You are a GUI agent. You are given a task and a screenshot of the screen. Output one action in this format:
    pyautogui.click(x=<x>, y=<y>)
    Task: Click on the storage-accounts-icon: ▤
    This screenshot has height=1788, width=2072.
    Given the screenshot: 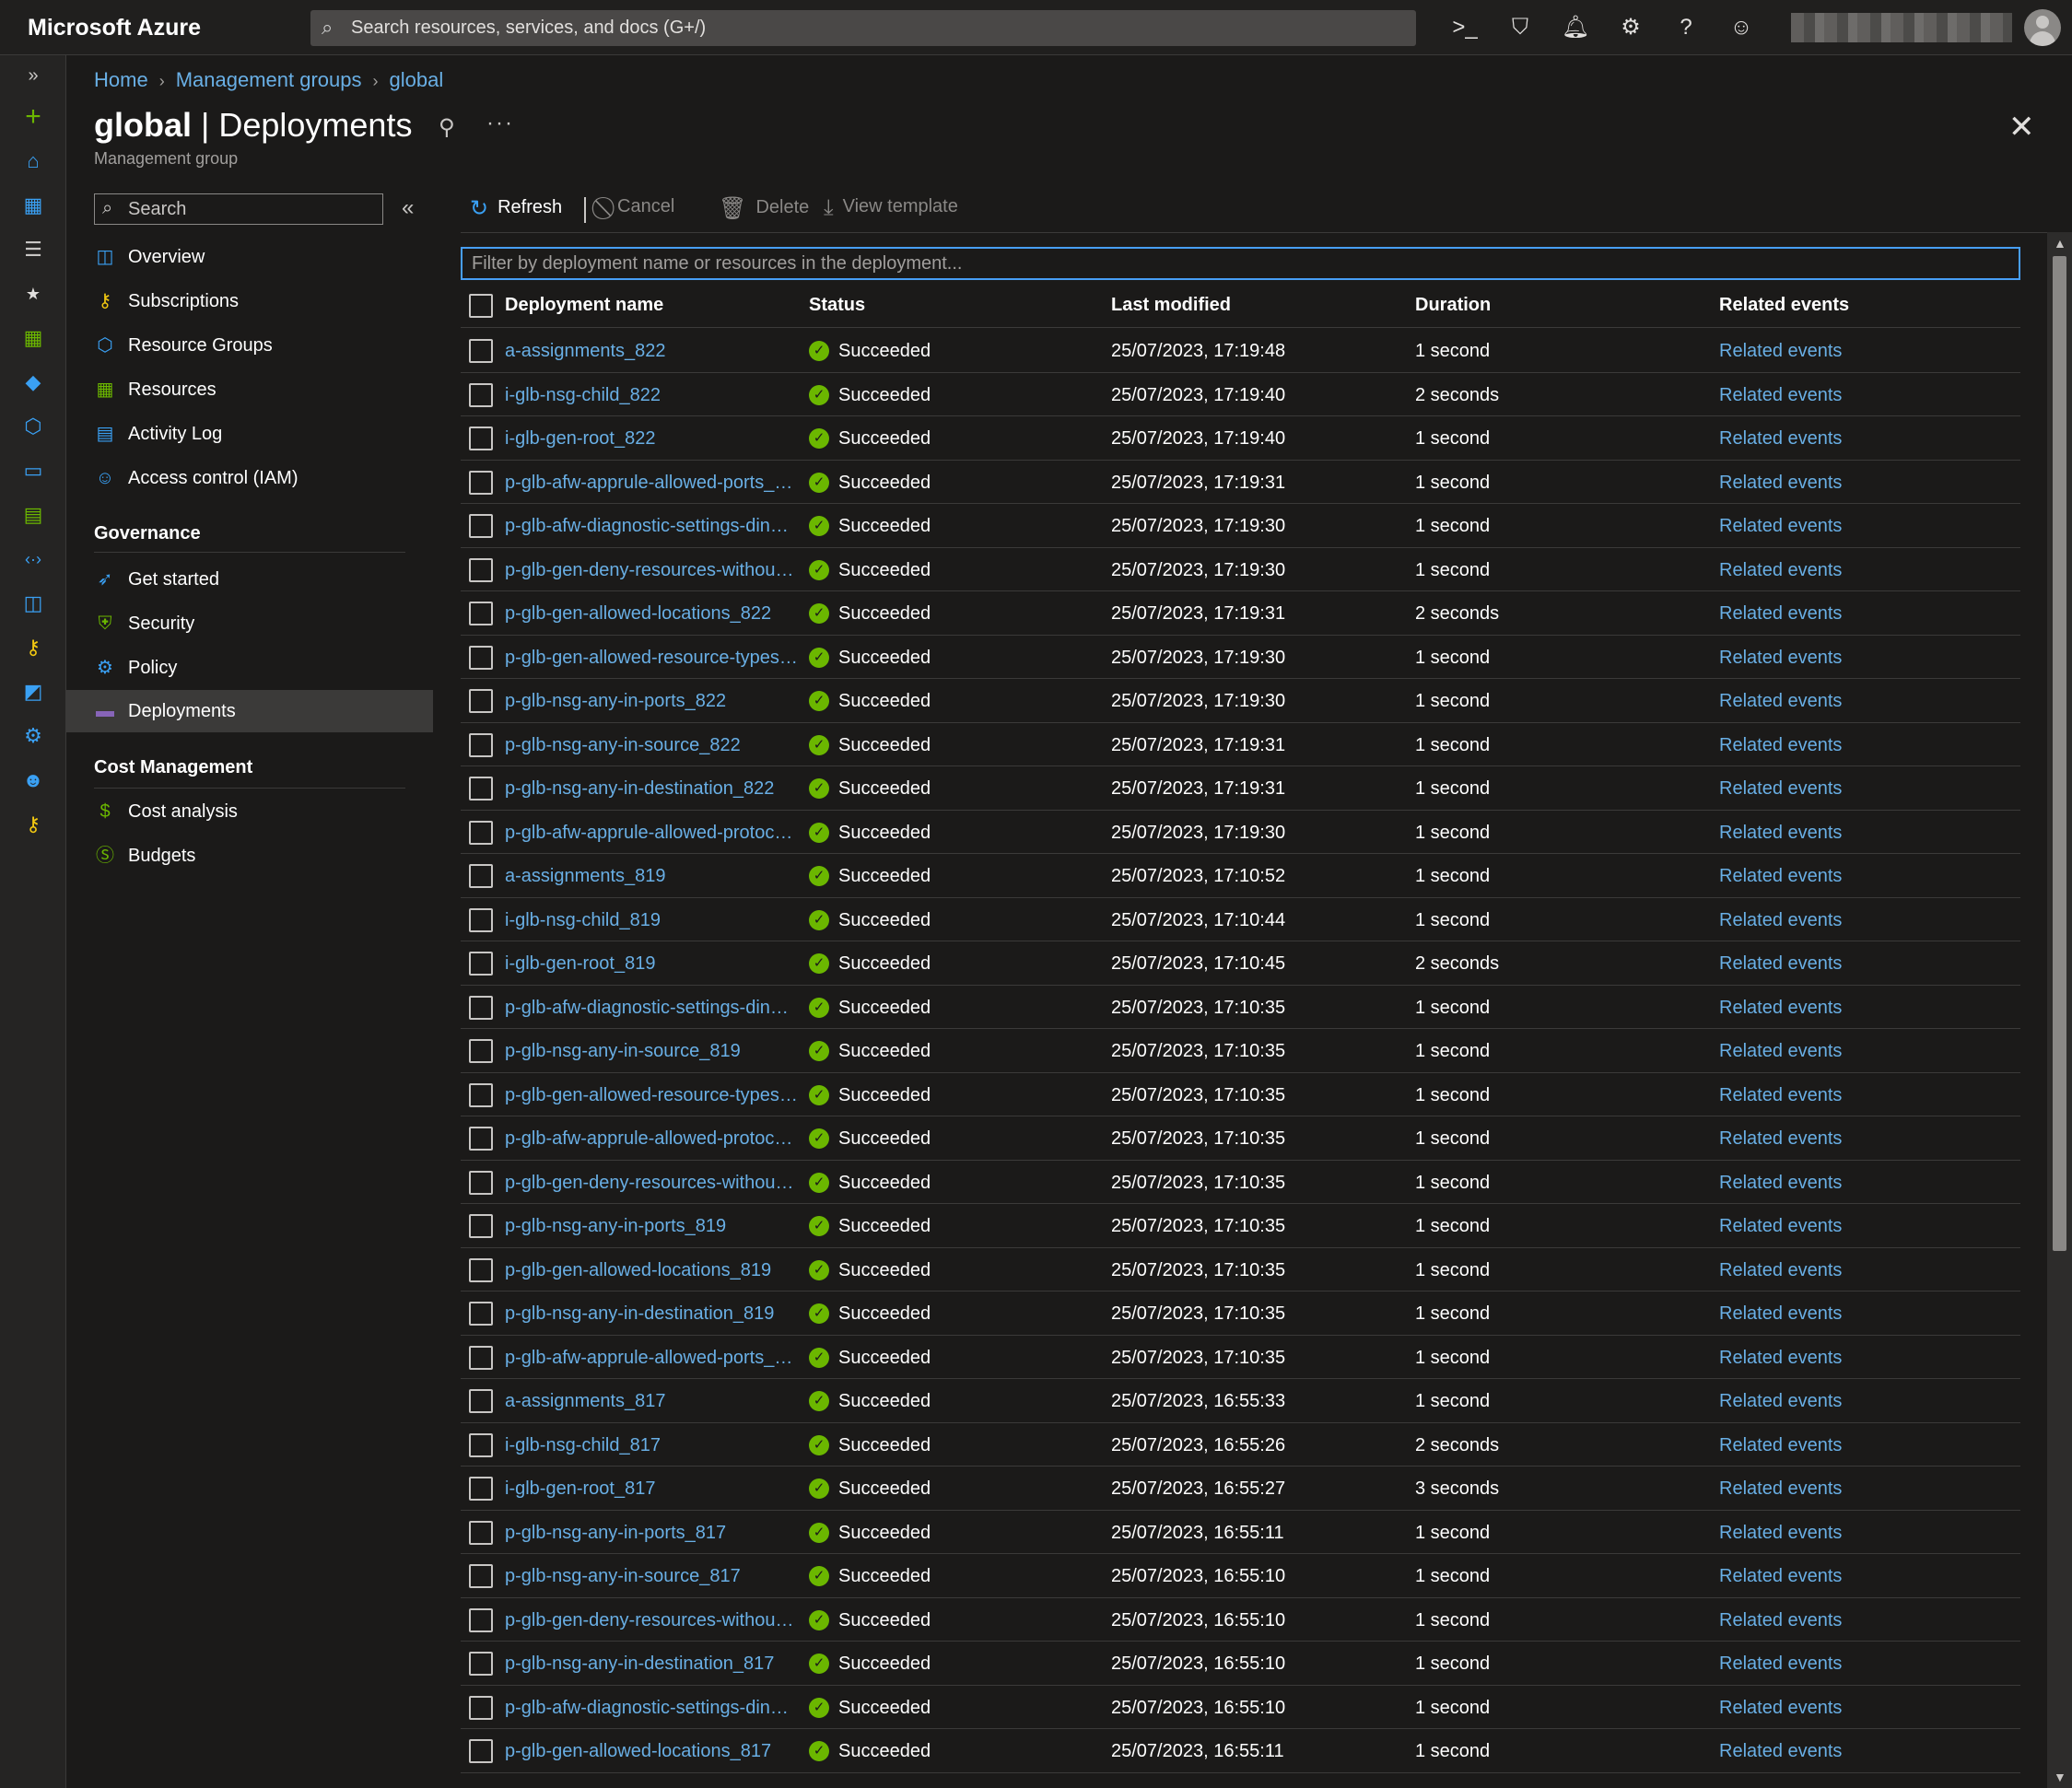 What is the action you would take?
    pyautogui.click(x=33, y=515)
    